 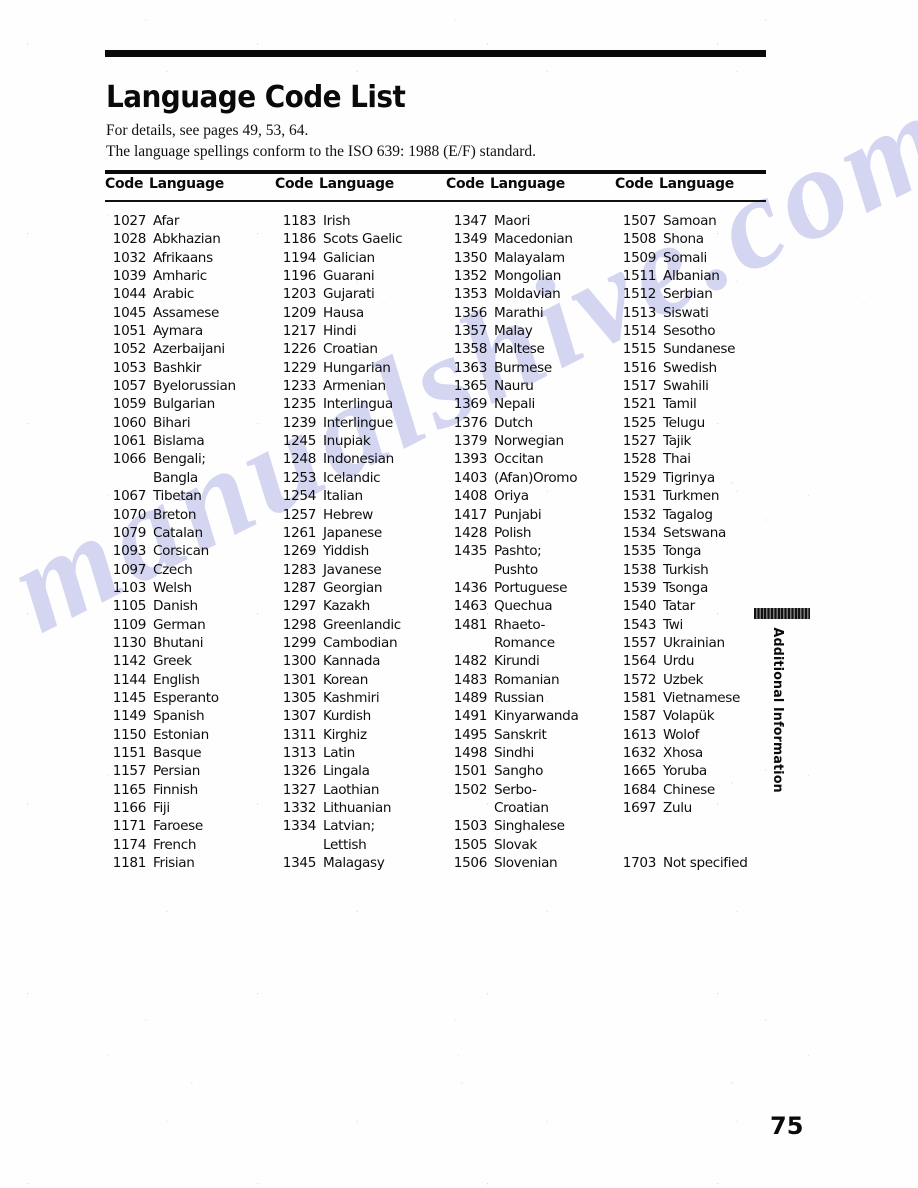 I want to click on language-name: Basque, so click(x=177, y=752).